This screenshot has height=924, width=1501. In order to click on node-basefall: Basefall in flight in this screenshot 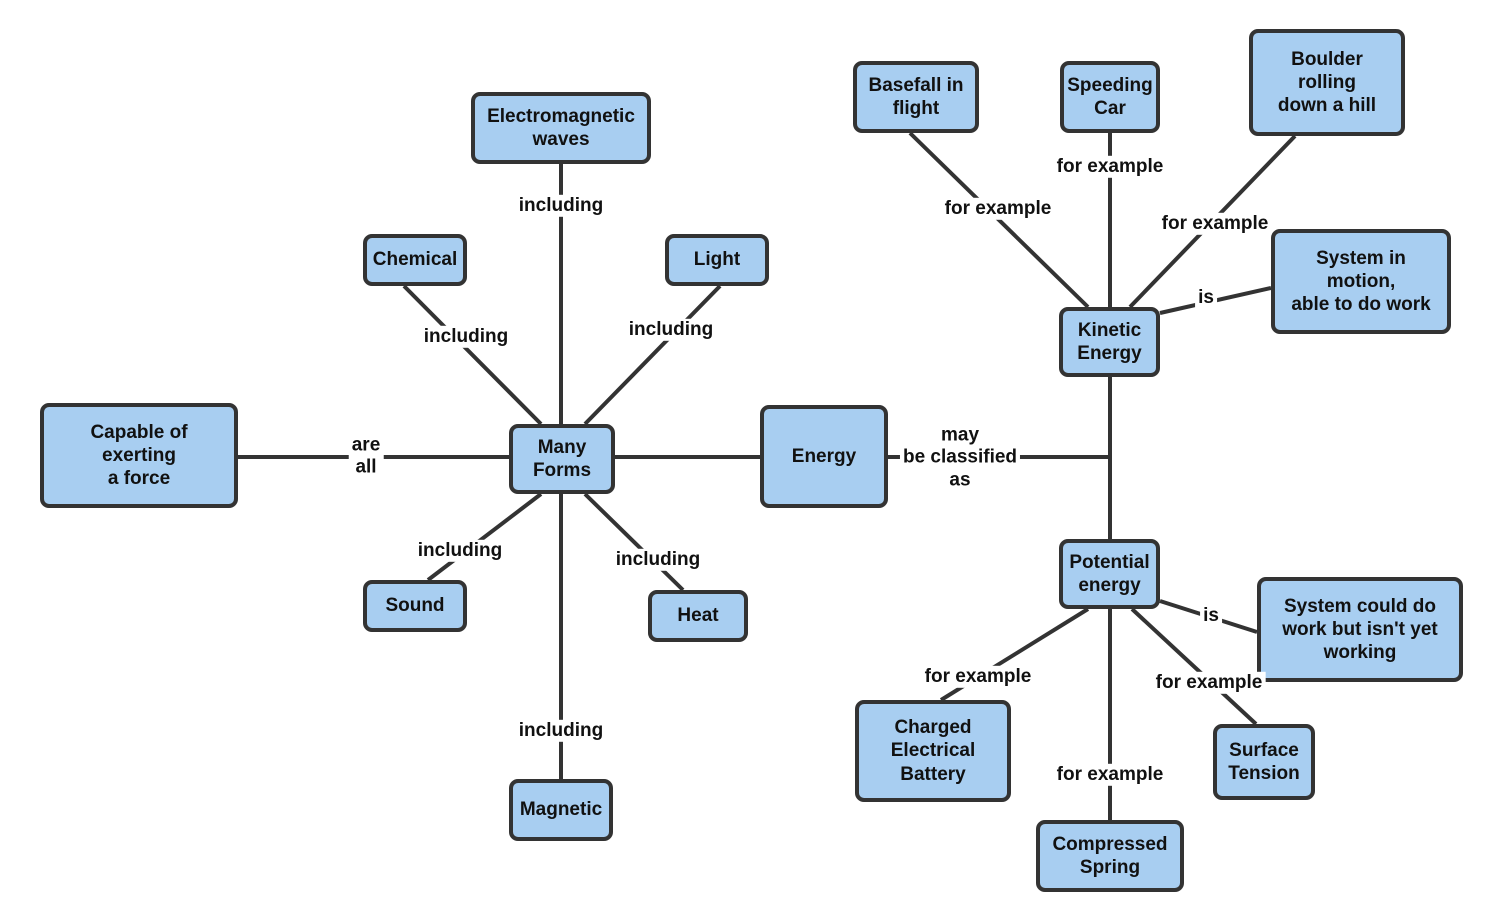, I will do `click(916, 97)`.